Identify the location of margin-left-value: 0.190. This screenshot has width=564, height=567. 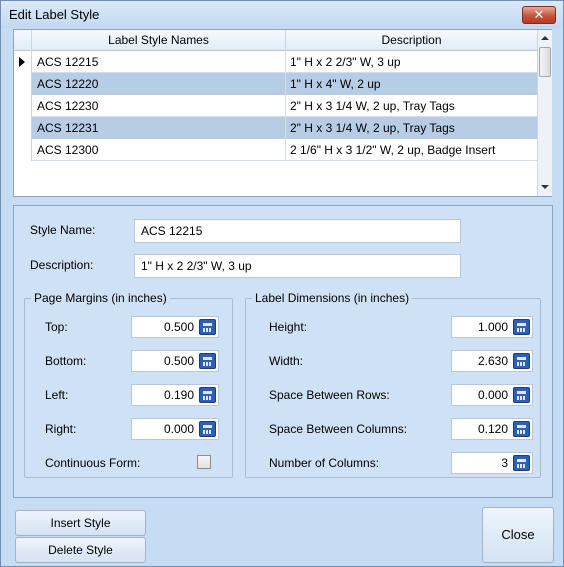
(178, 395).